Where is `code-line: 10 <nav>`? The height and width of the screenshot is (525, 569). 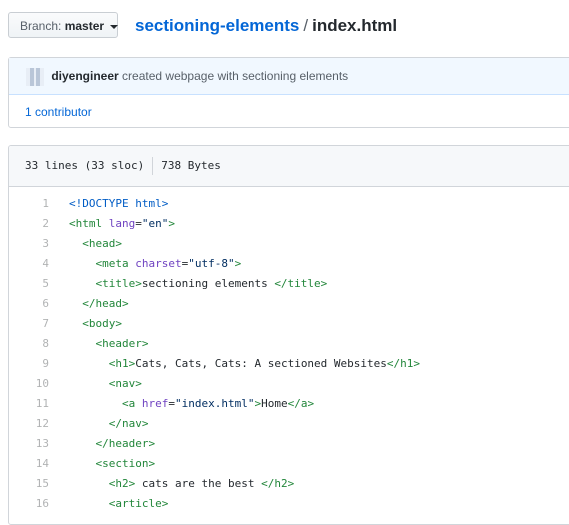 code-line: 10 <nav> is located at coordinates (289, 384).